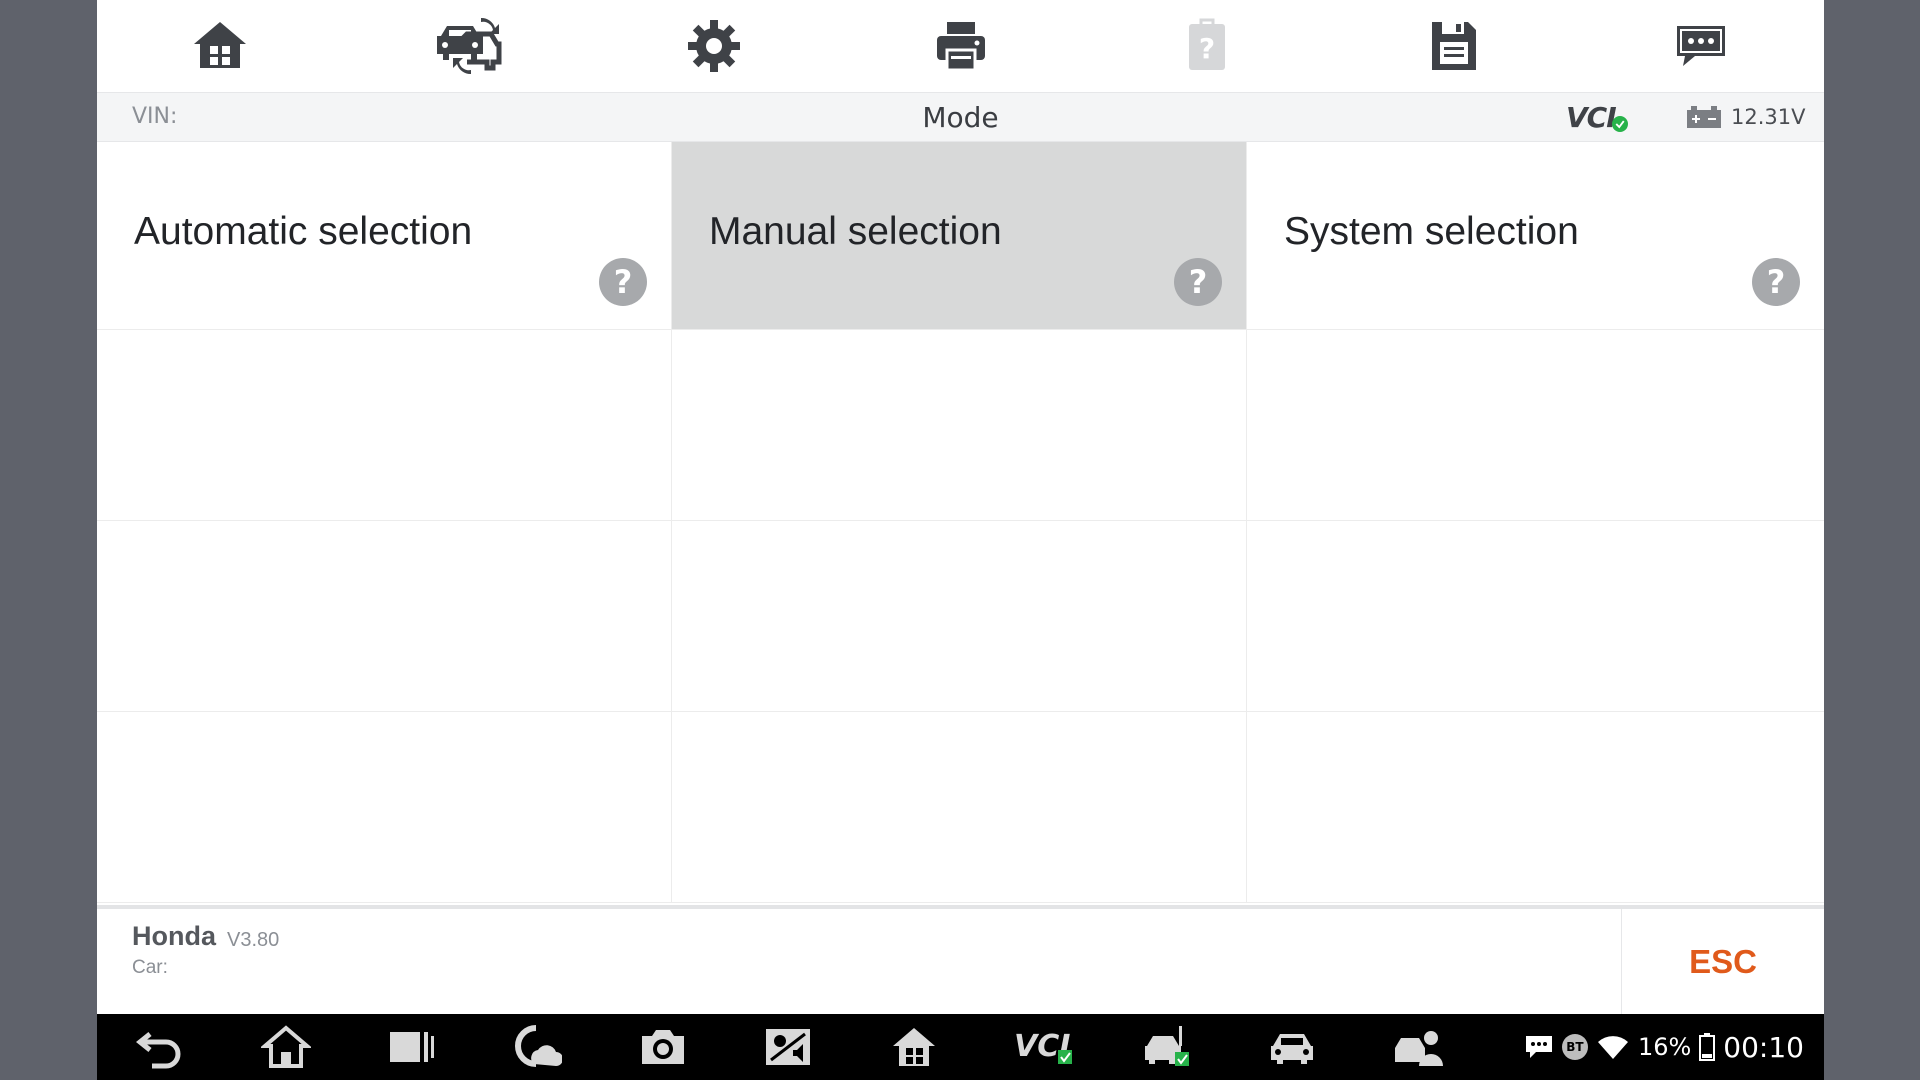  I want to click on help-doc-button: ?, so click(1207, 46).